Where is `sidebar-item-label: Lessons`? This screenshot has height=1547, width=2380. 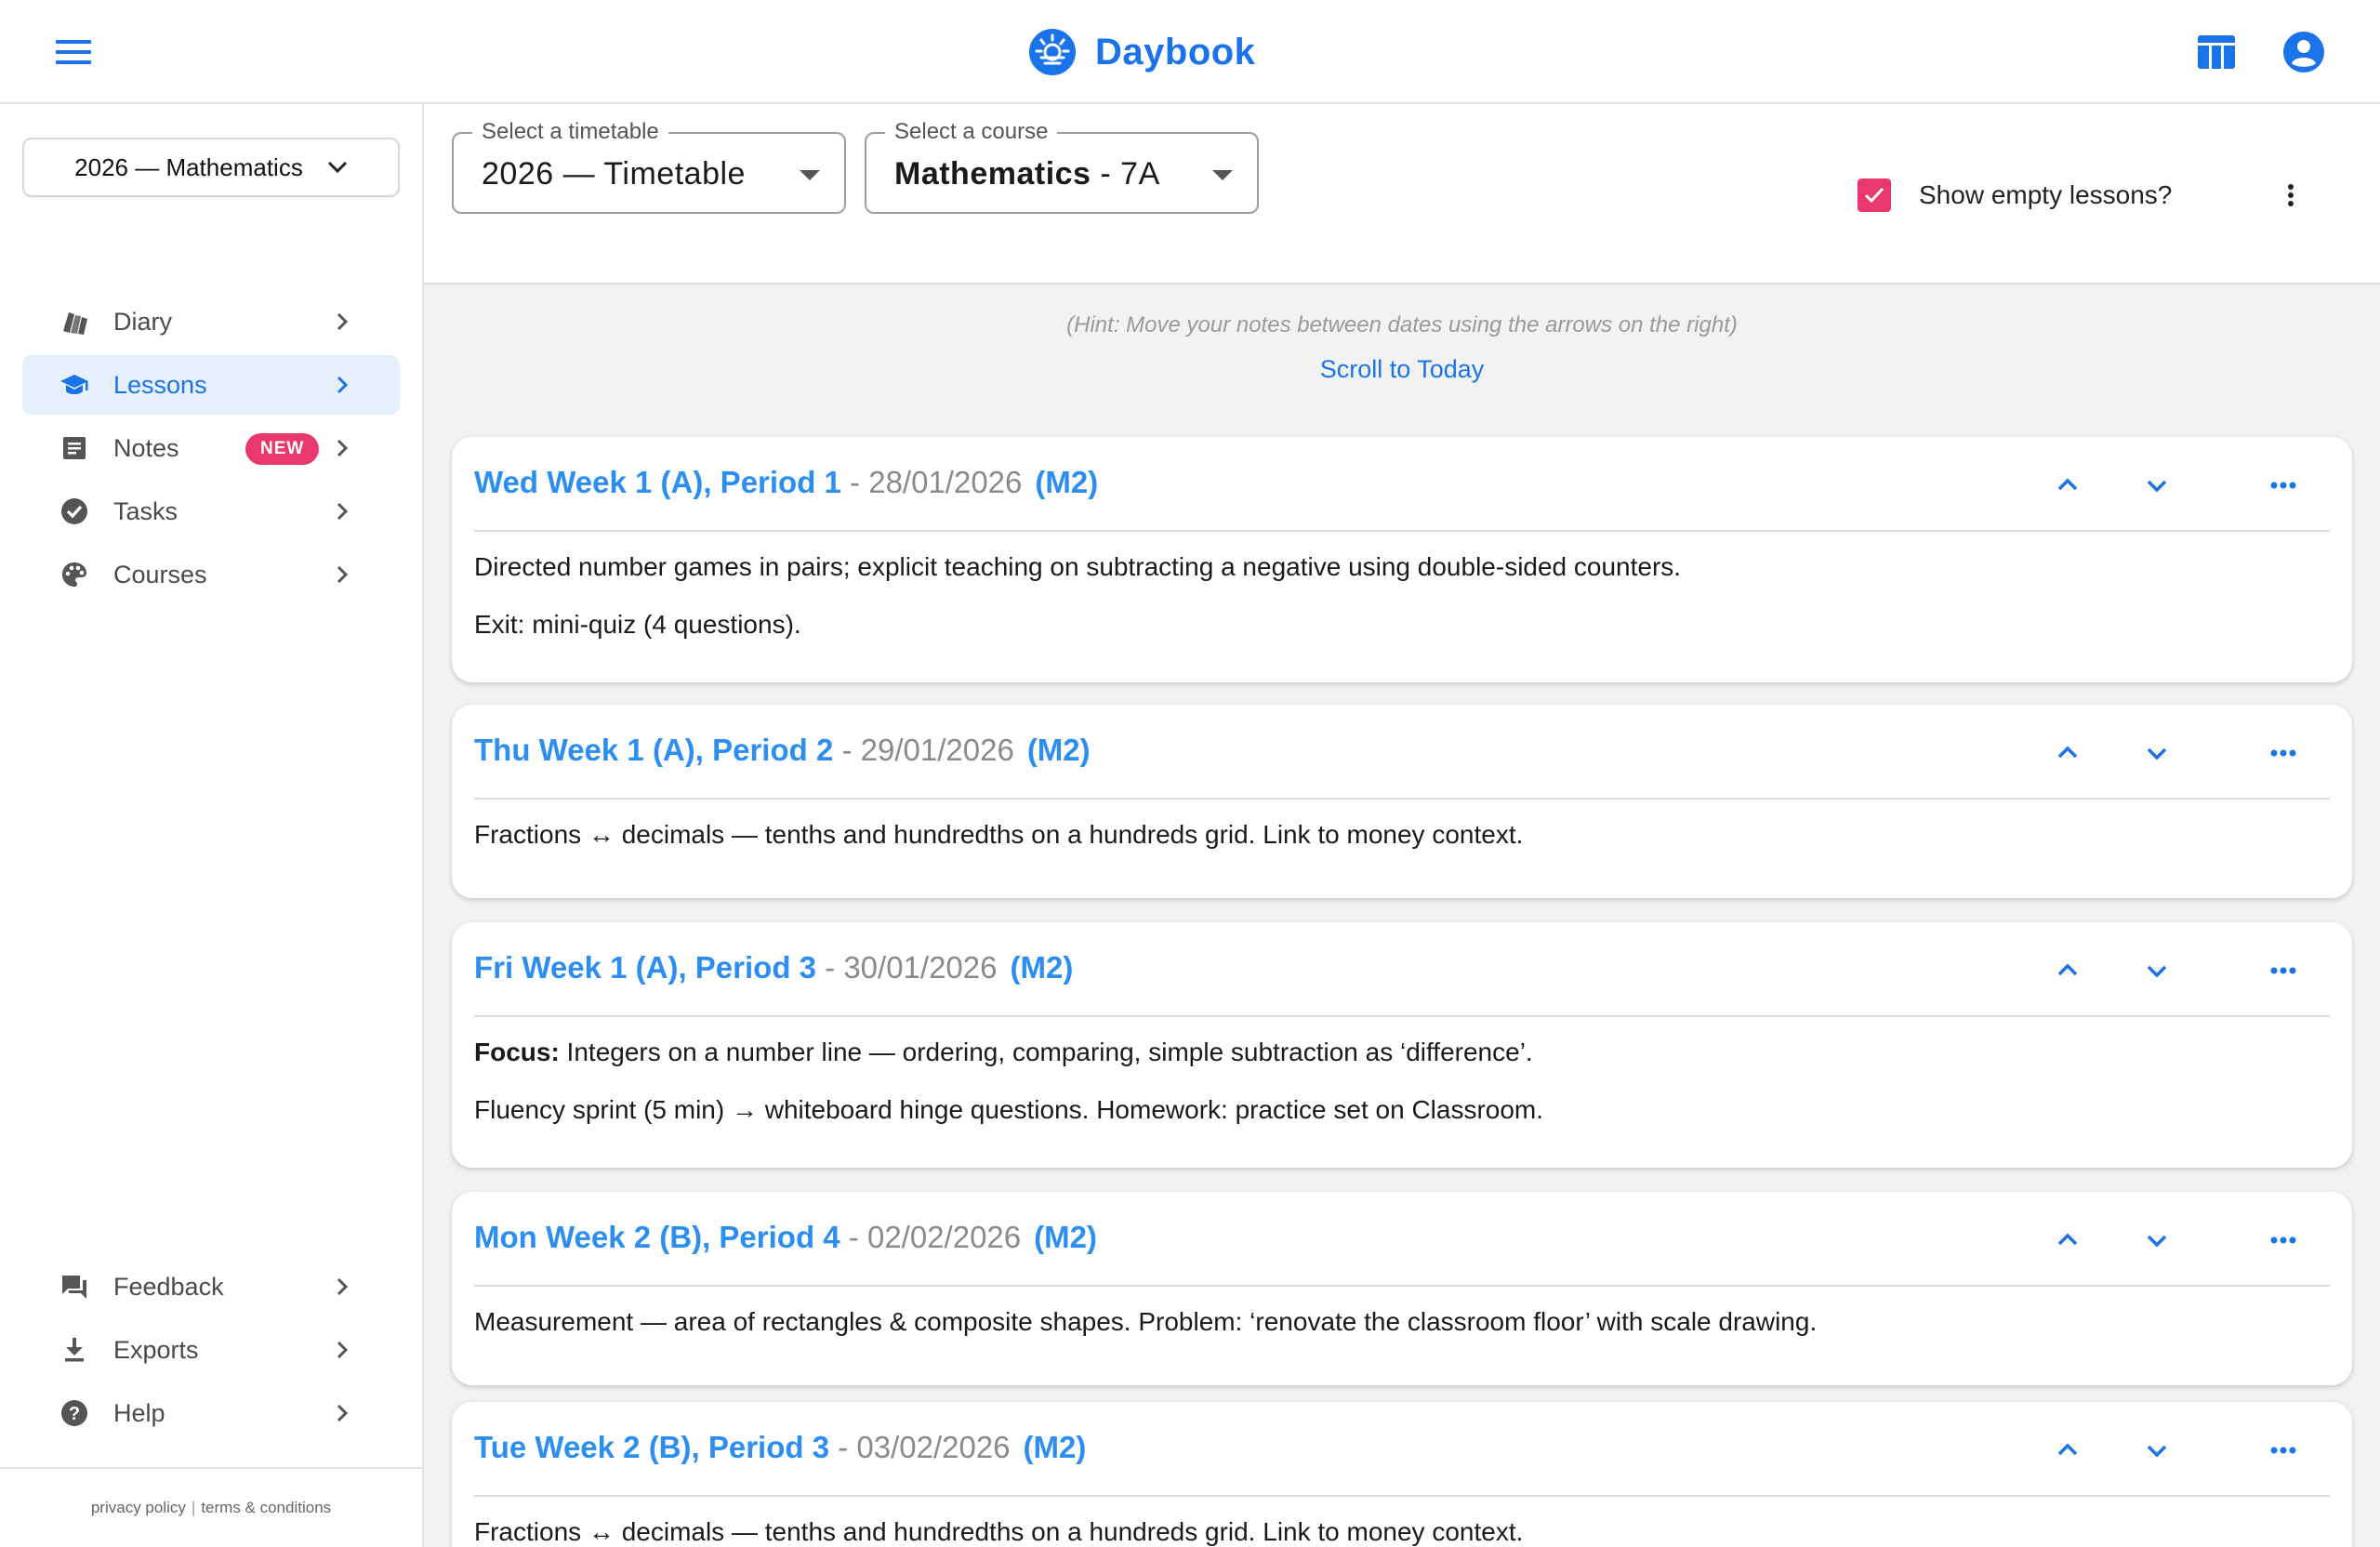
sidebar-item-label: Lessons is located at coordinates (160, 384).